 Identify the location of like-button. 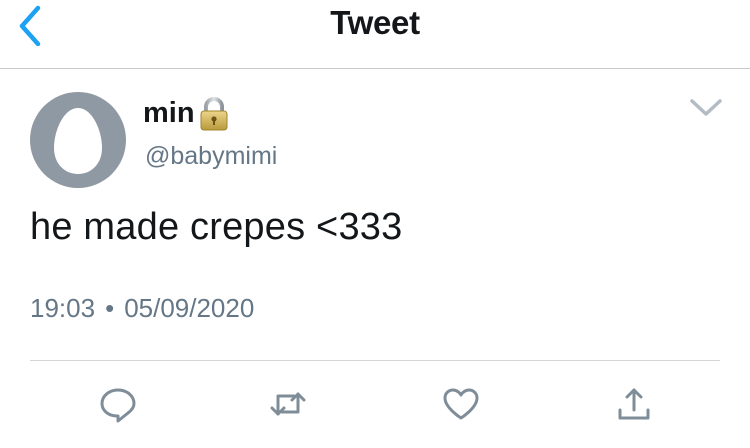
(461, 404).